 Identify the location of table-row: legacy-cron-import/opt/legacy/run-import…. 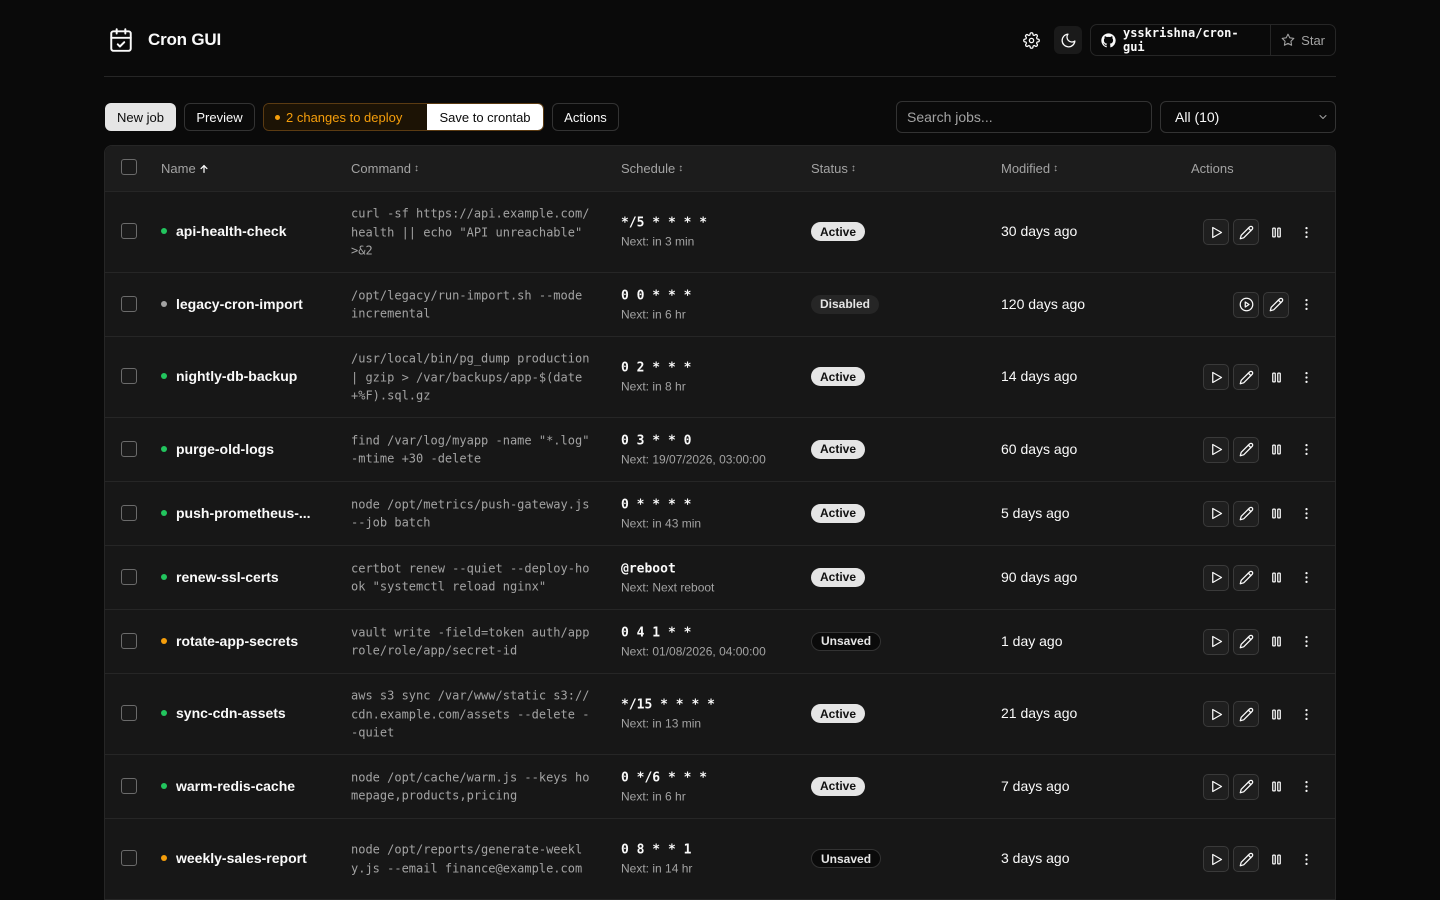
(720, 305).